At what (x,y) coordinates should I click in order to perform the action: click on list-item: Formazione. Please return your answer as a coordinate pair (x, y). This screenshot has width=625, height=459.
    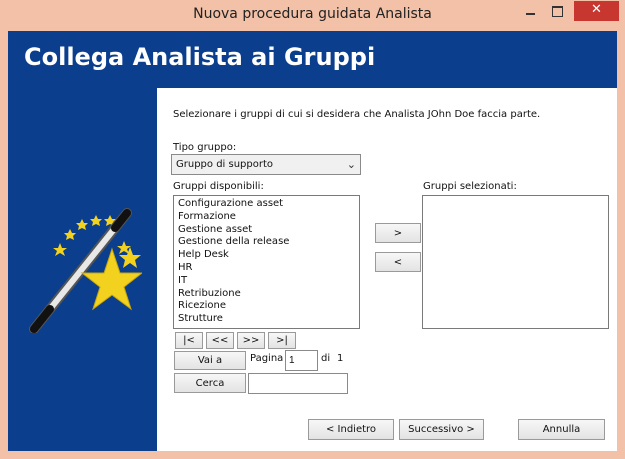
    Looking at the image, I should click on (266, 217).